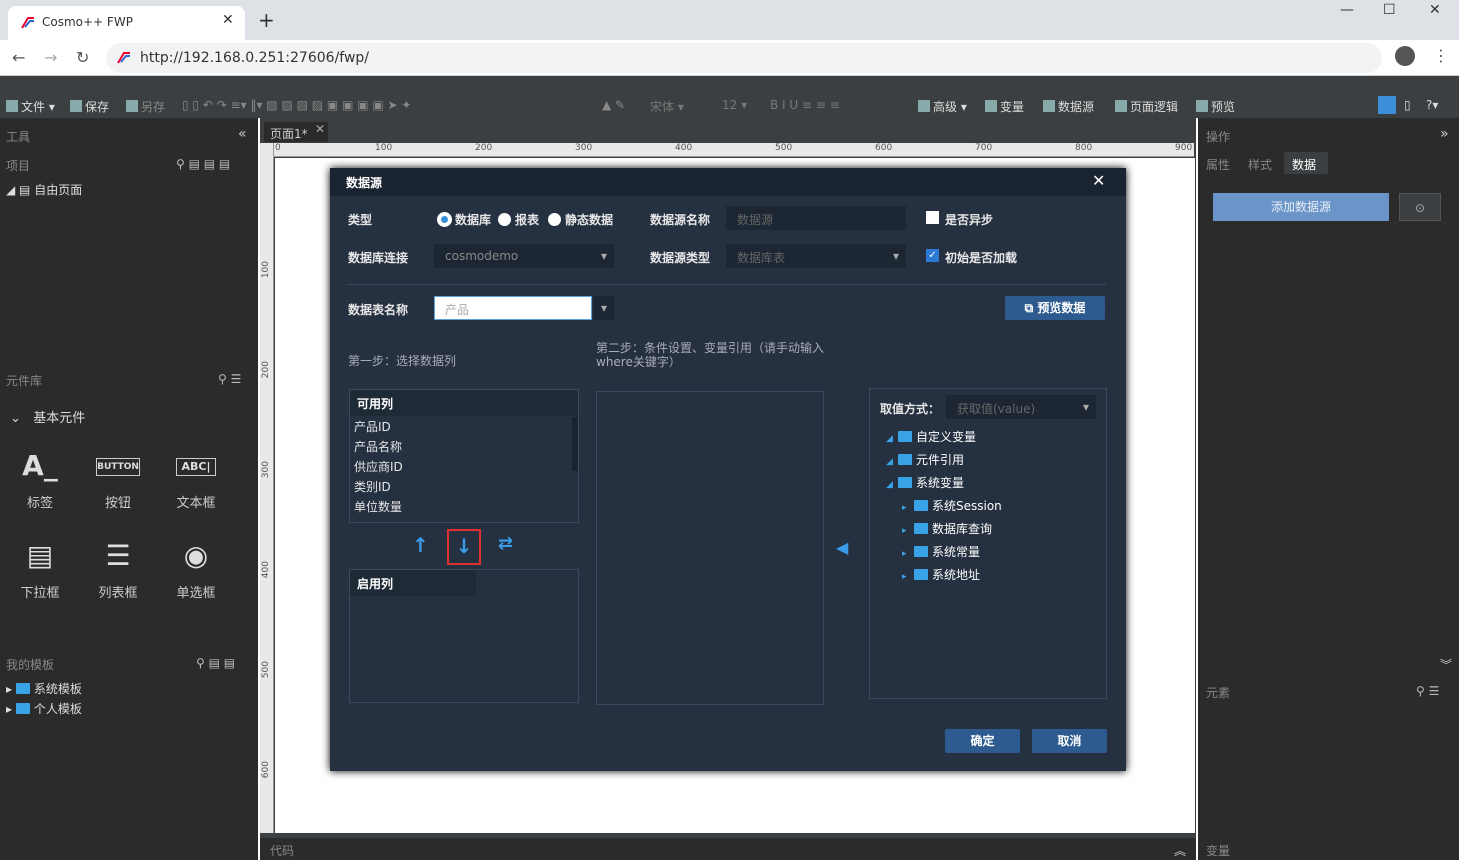 This screenshot has height=860, width=1459. I want to click on color-tools: ▲ ✎, so click(613, 105).